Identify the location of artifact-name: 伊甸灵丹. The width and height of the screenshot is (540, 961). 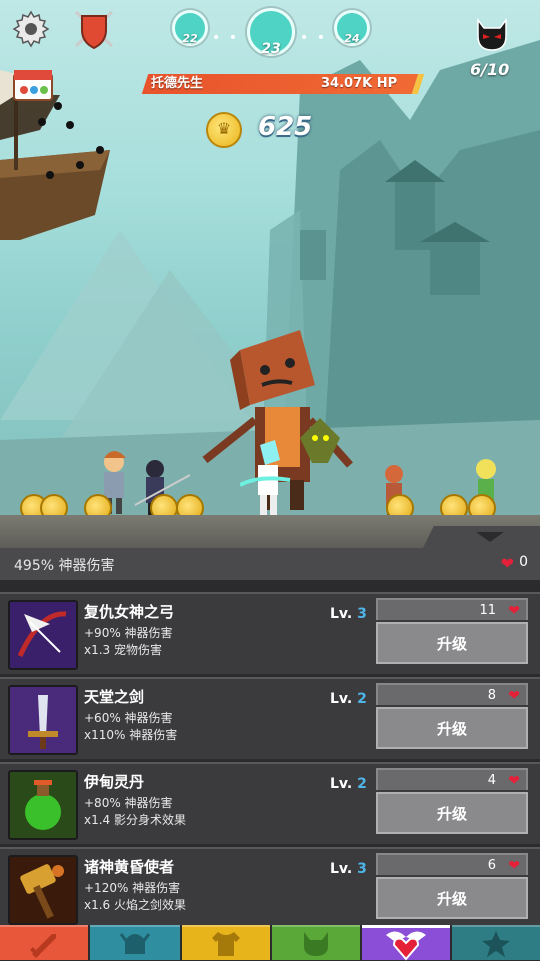
(114, 782).